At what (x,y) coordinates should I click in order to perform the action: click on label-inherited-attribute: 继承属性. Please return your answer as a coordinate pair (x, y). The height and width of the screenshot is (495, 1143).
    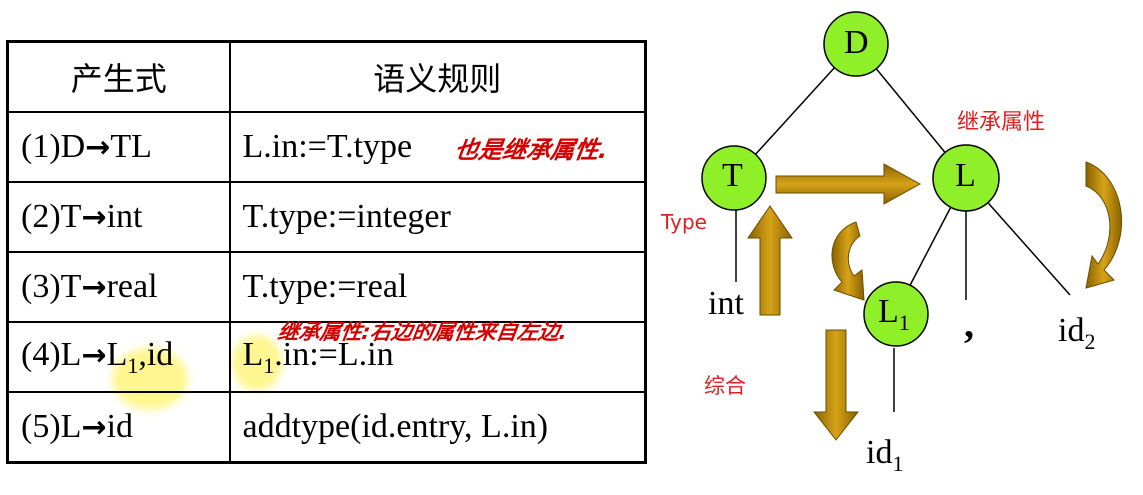
    Looking at the image, I should click on (1001, 122).